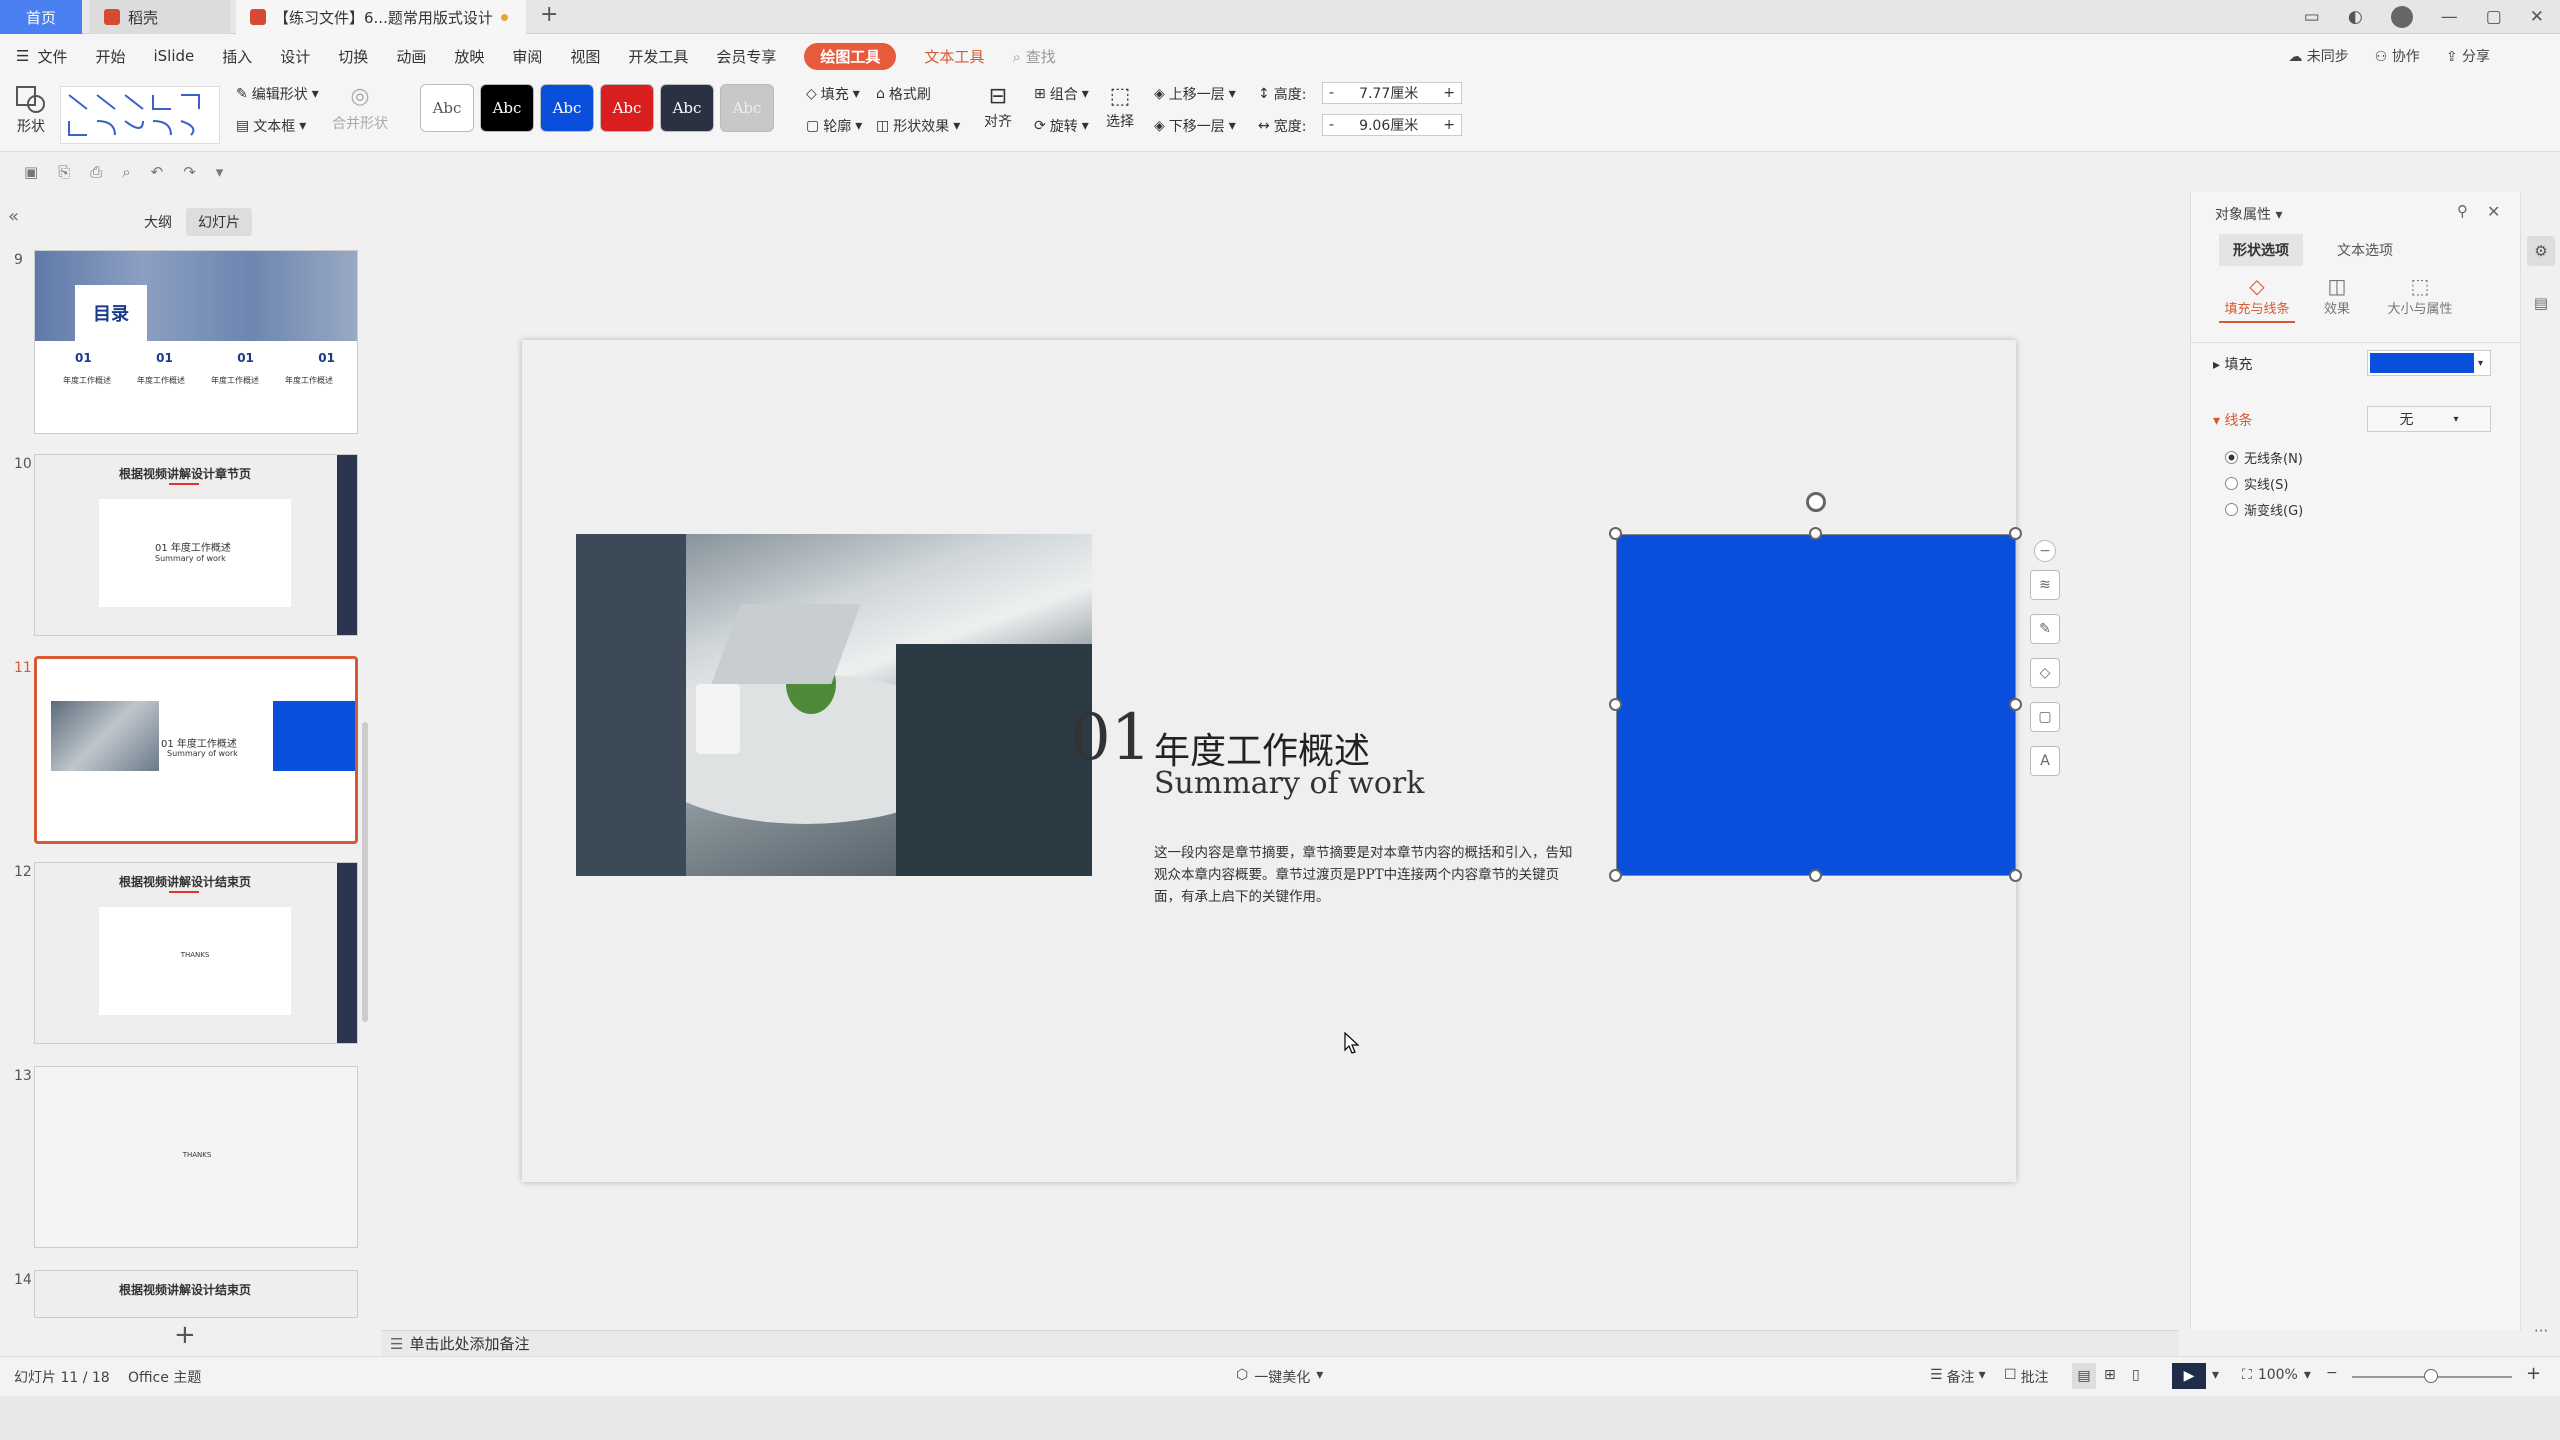 This screenshot has height=1440, width=2560. What do you see at coordinates (2045, 717) in the screenshot?
I see `crop-icon: ▢` at bounding box center [2045, 717].